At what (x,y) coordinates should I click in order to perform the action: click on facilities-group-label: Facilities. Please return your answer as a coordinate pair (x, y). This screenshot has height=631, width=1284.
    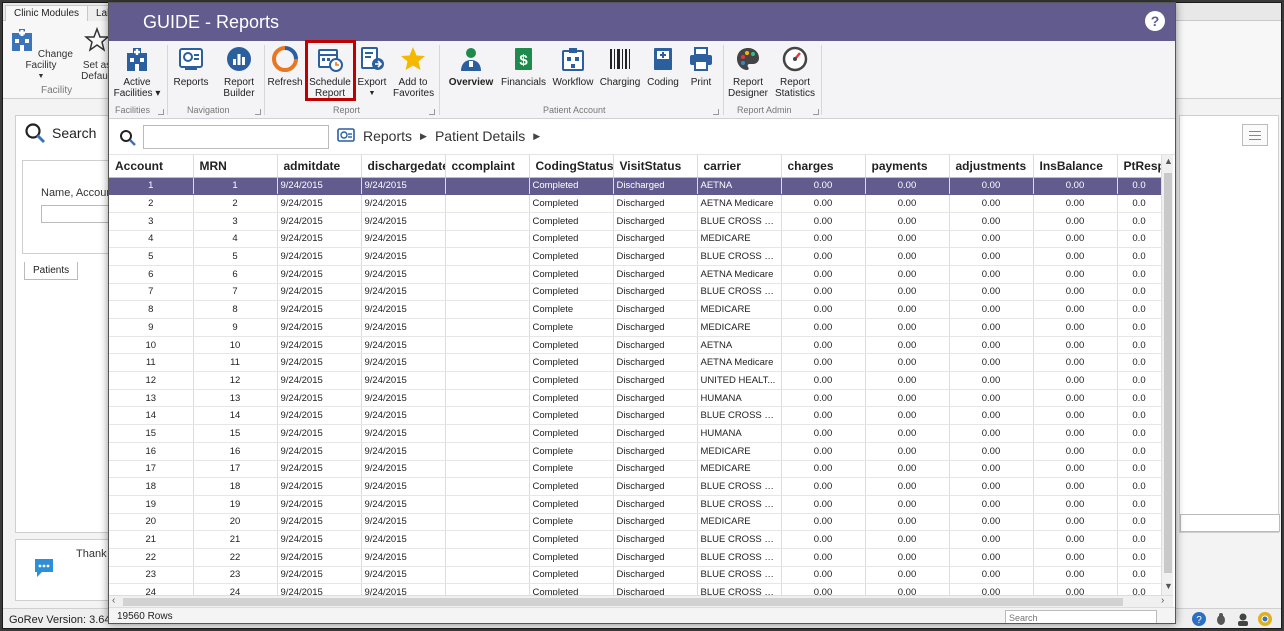
    Looking at the image, I should click on (133, 110).